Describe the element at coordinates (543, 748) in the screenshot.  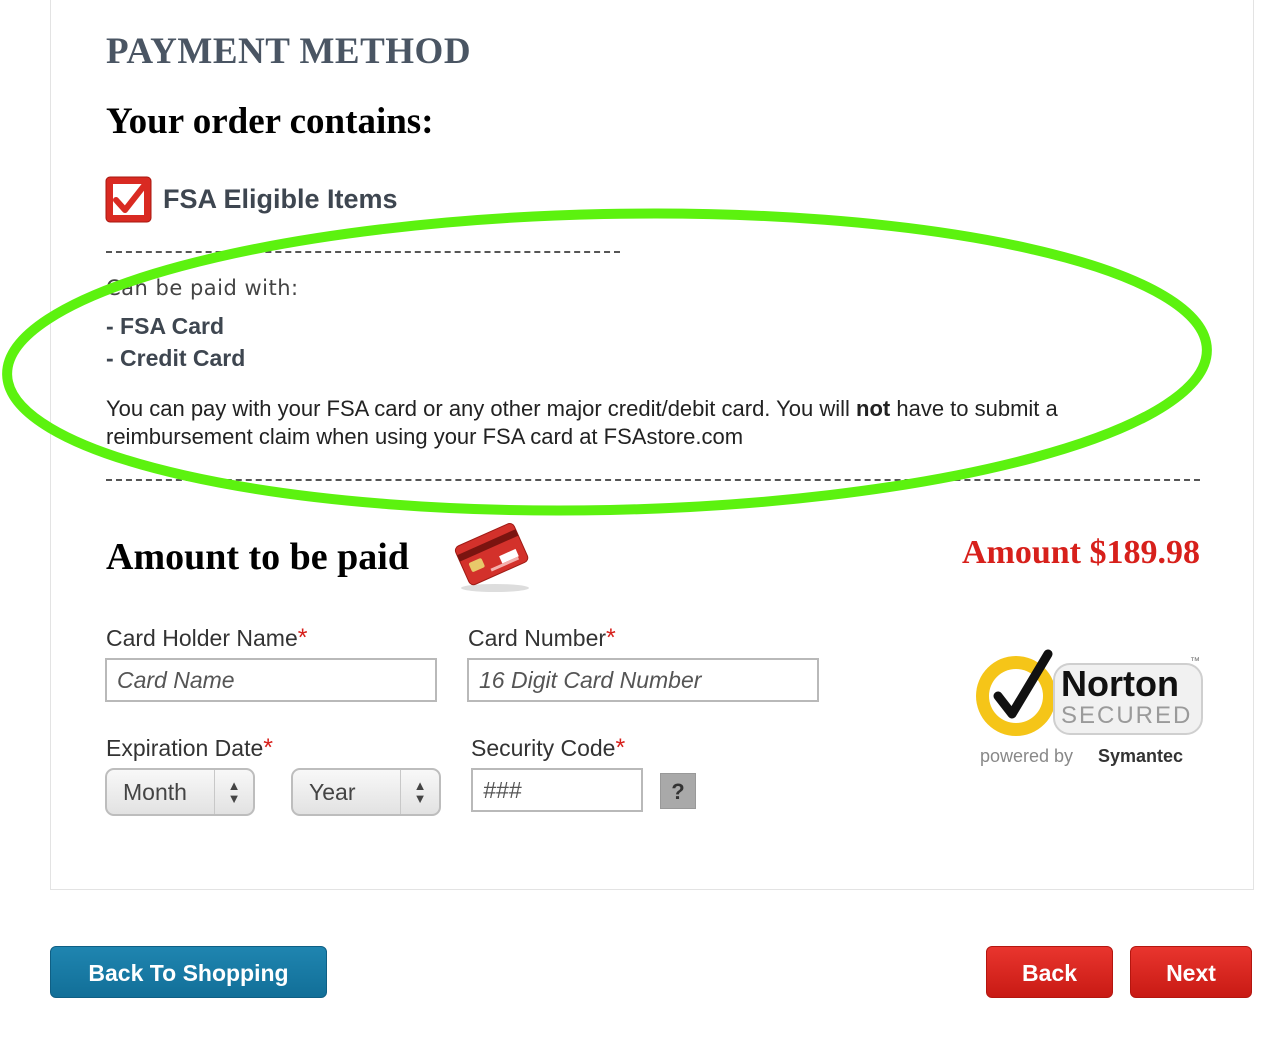
I see `security-code-label-text: Security Code` at that location.